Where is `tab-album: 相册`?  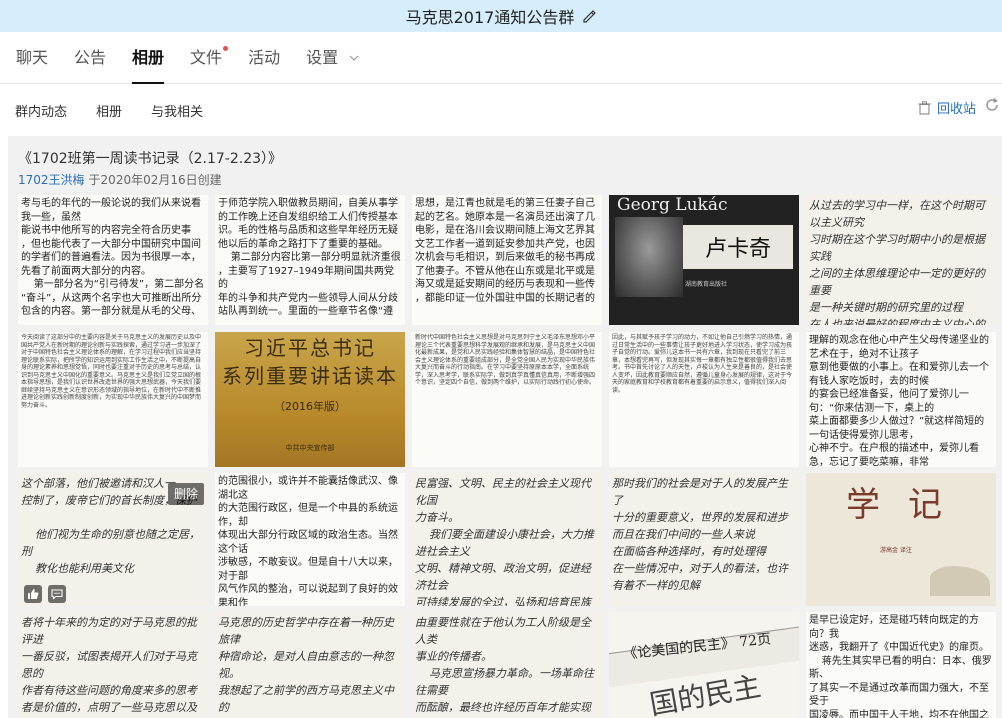 tab-album: 相册 is located at coordinates (148, 58).